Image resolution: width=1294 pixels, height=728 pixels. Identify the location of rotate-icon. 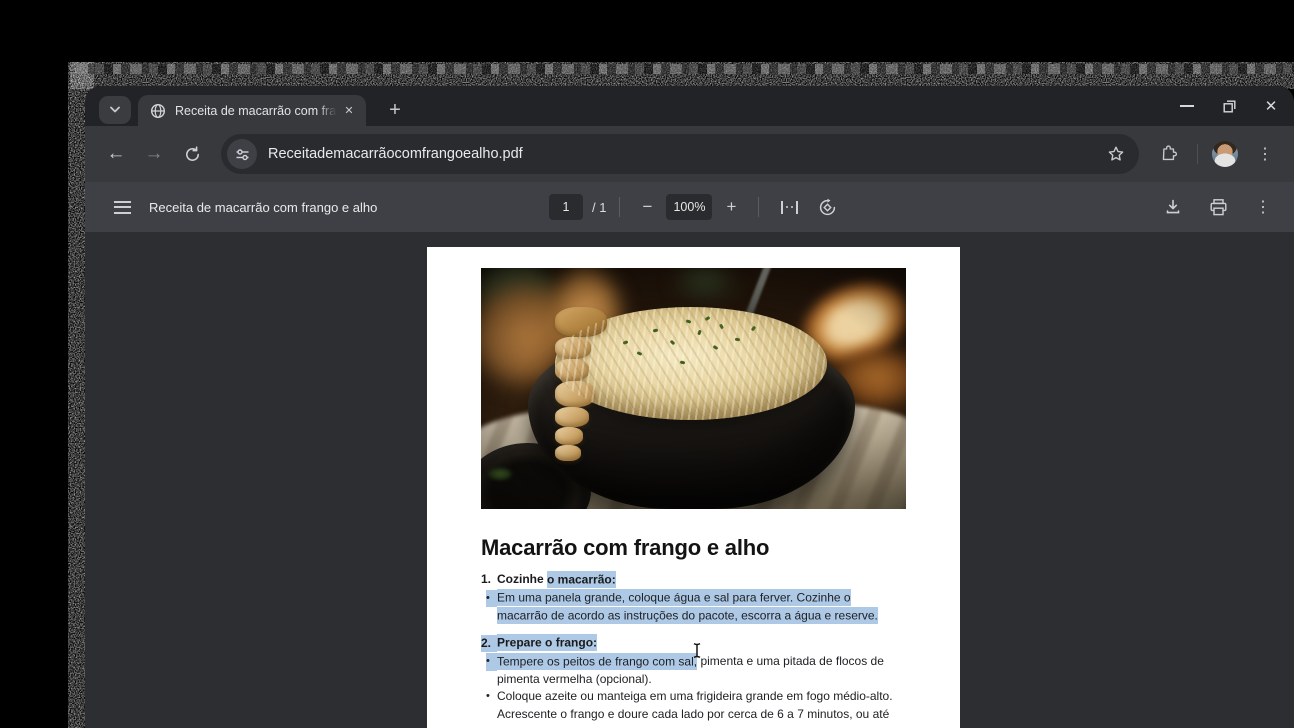
(827, 206).